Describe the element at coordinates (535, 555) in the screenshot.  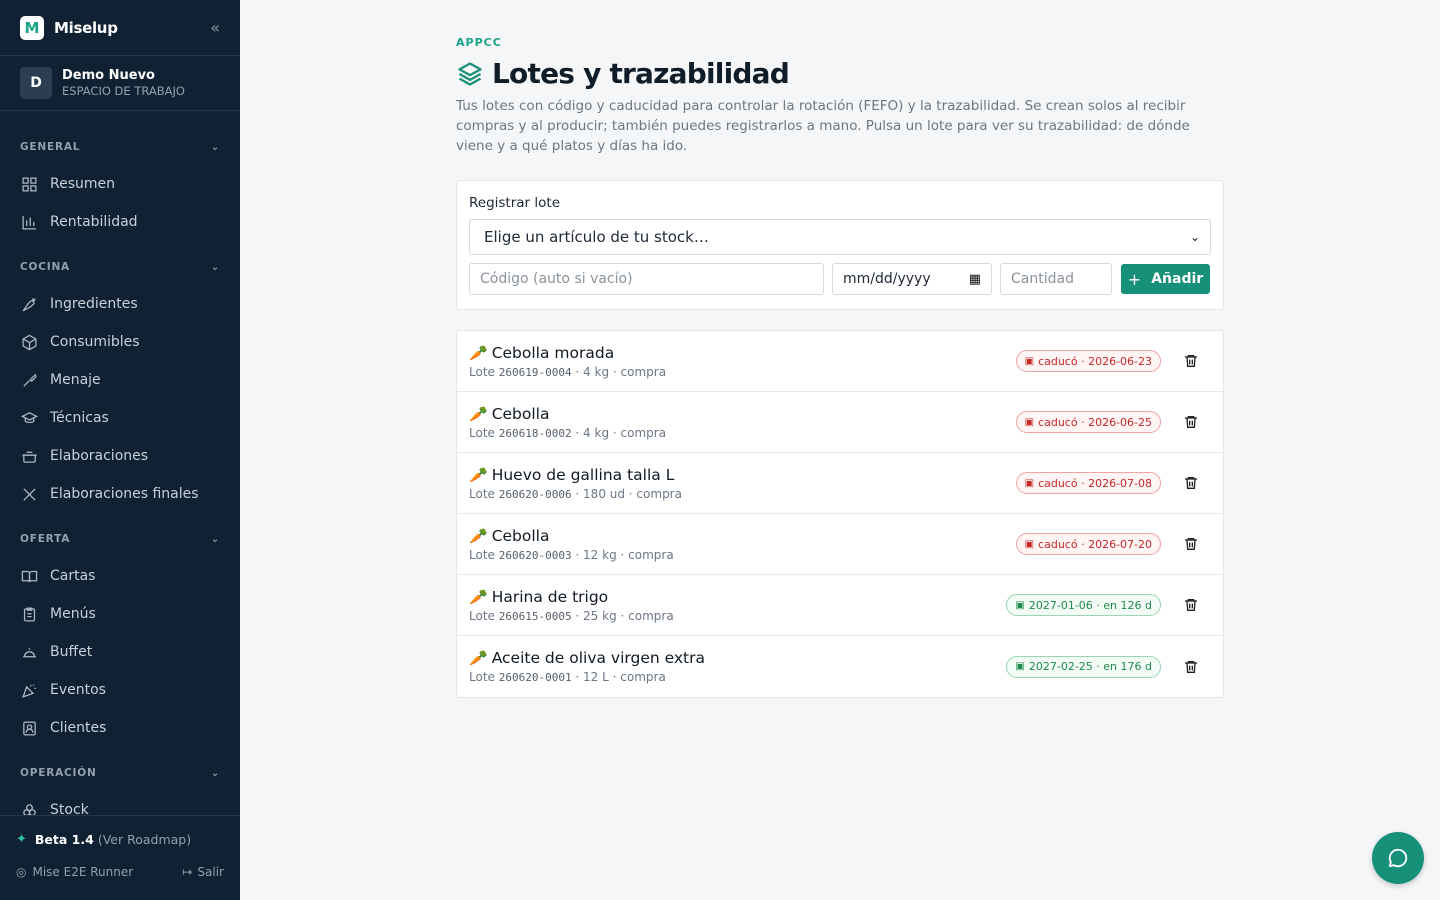
I see `lot-code: 260620-0003` at that location.